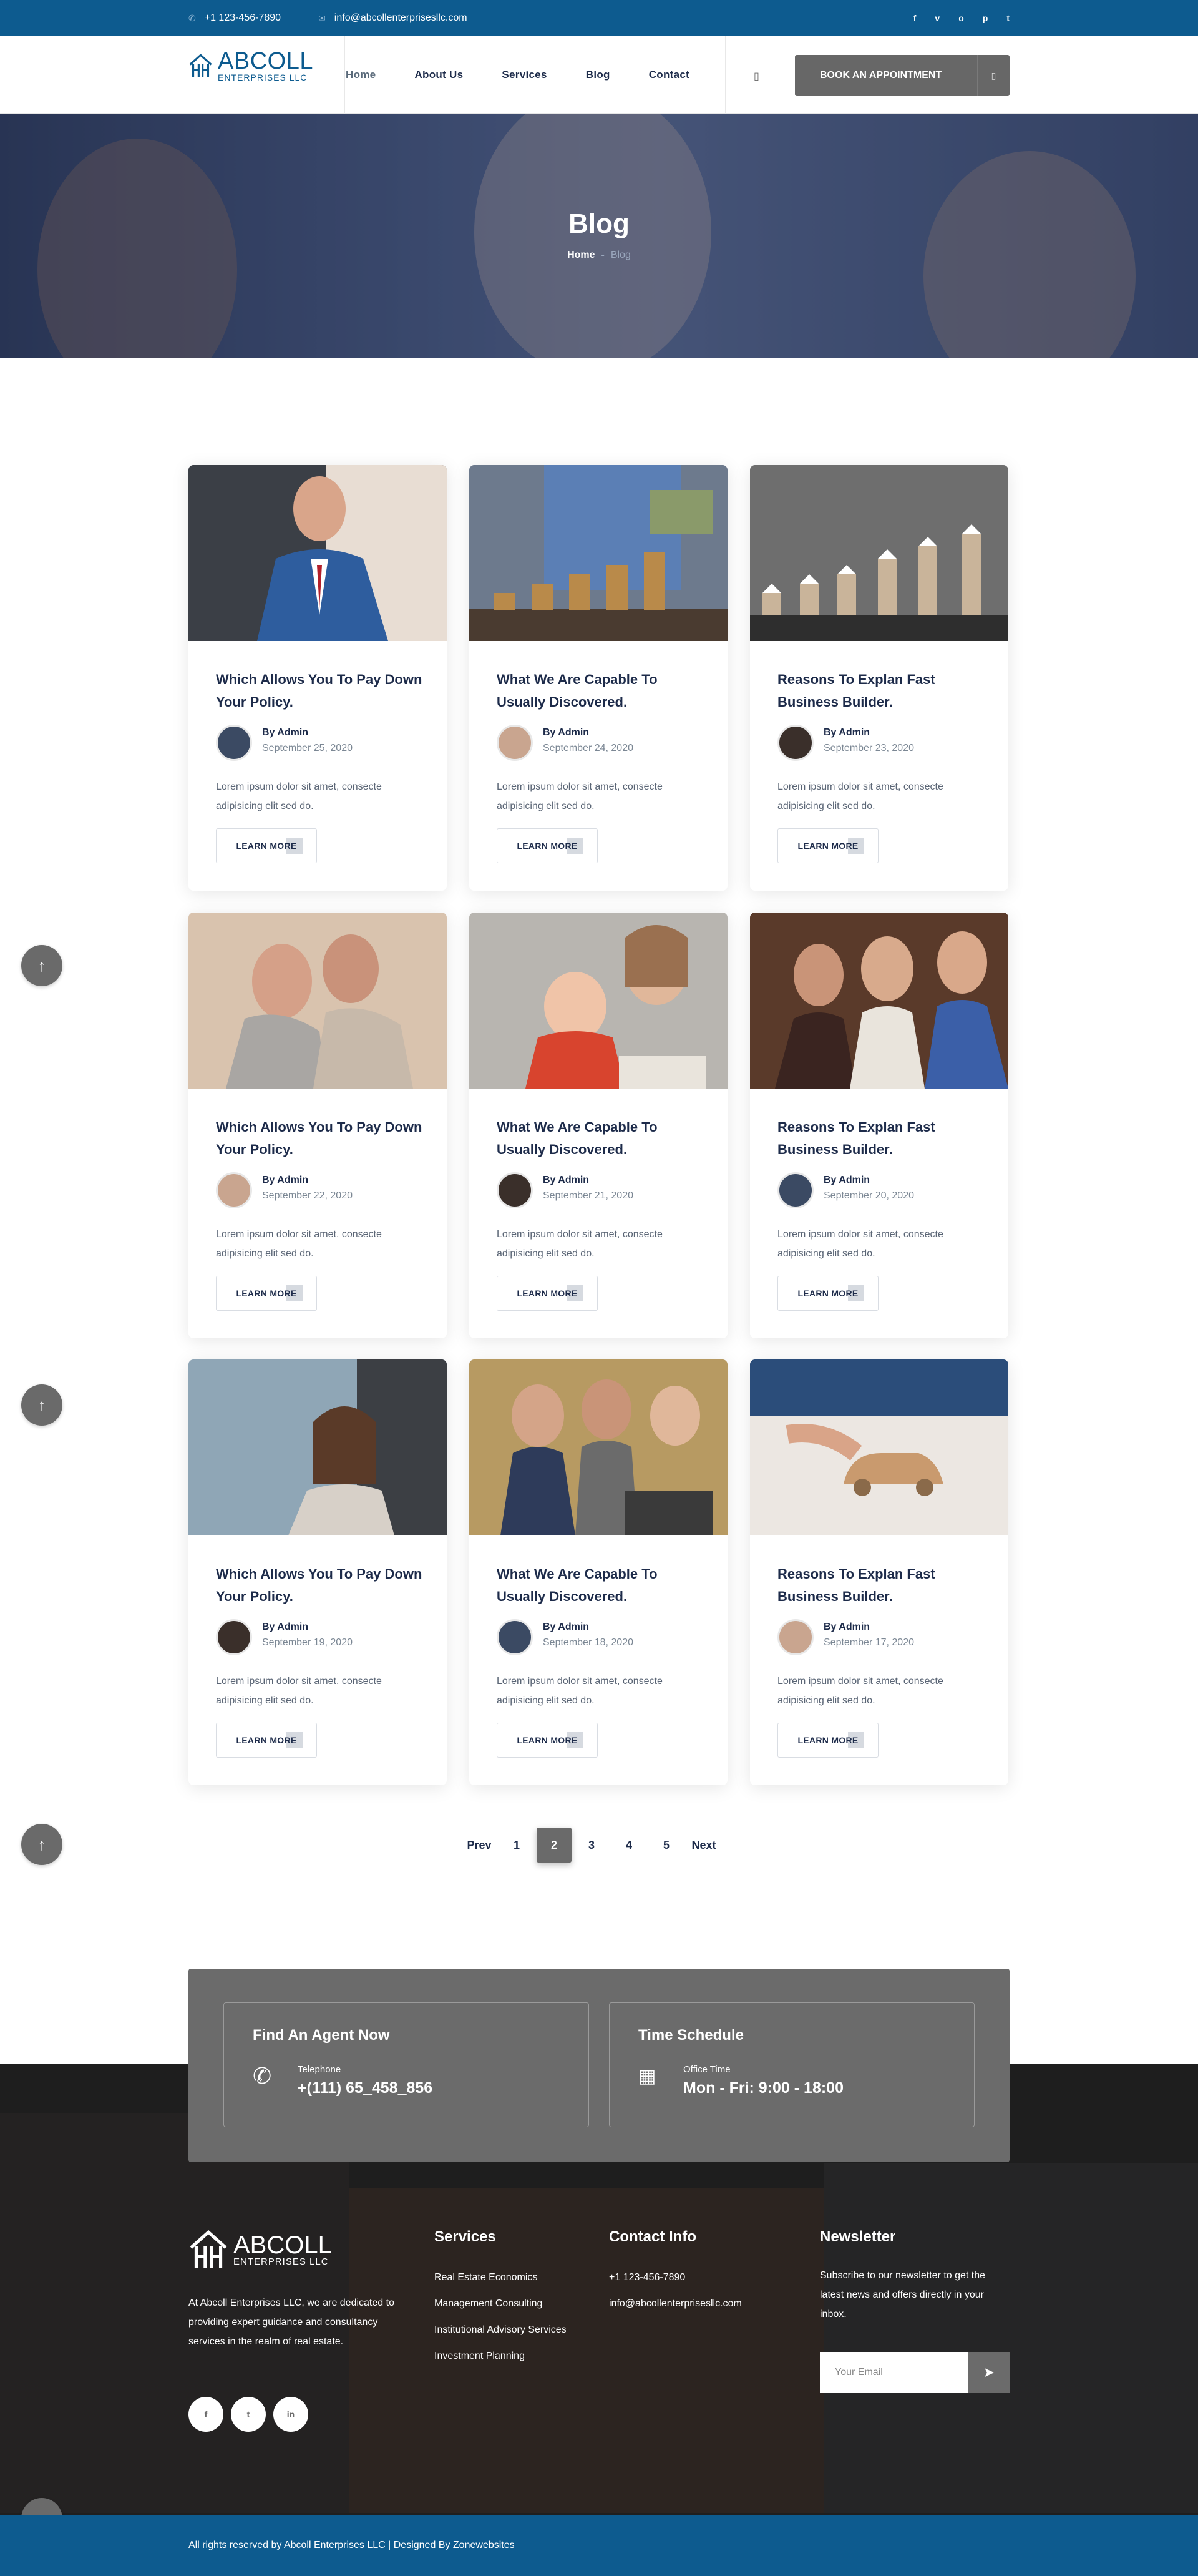  What do you see at coordinates (666, 1845) in the screenshot?
I see `pagination-page: 5` at bounding box center [666, 1845].